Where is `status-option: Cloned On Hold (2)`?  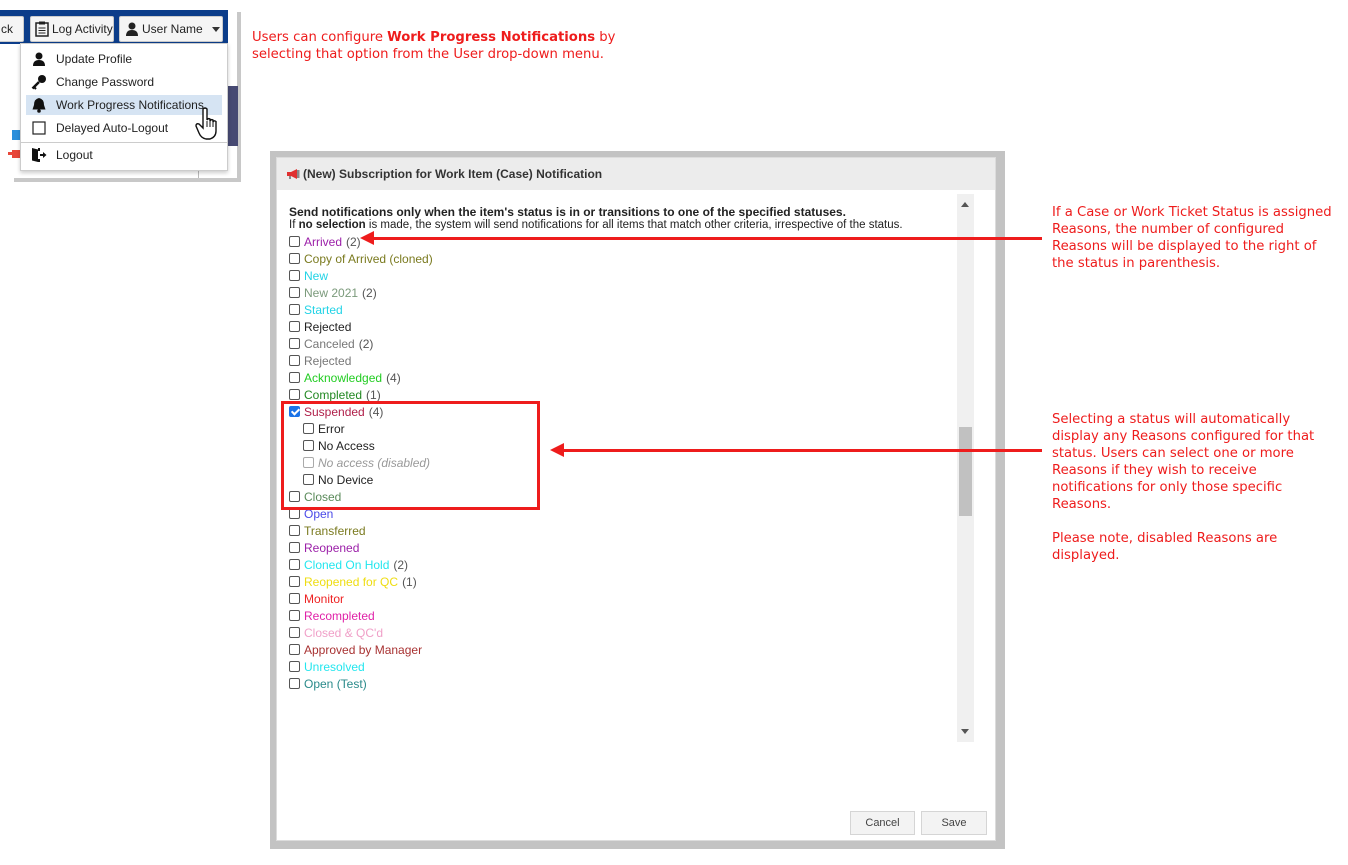 status-option: Cloned On Hold (2) is located at coordinates (619, 564).